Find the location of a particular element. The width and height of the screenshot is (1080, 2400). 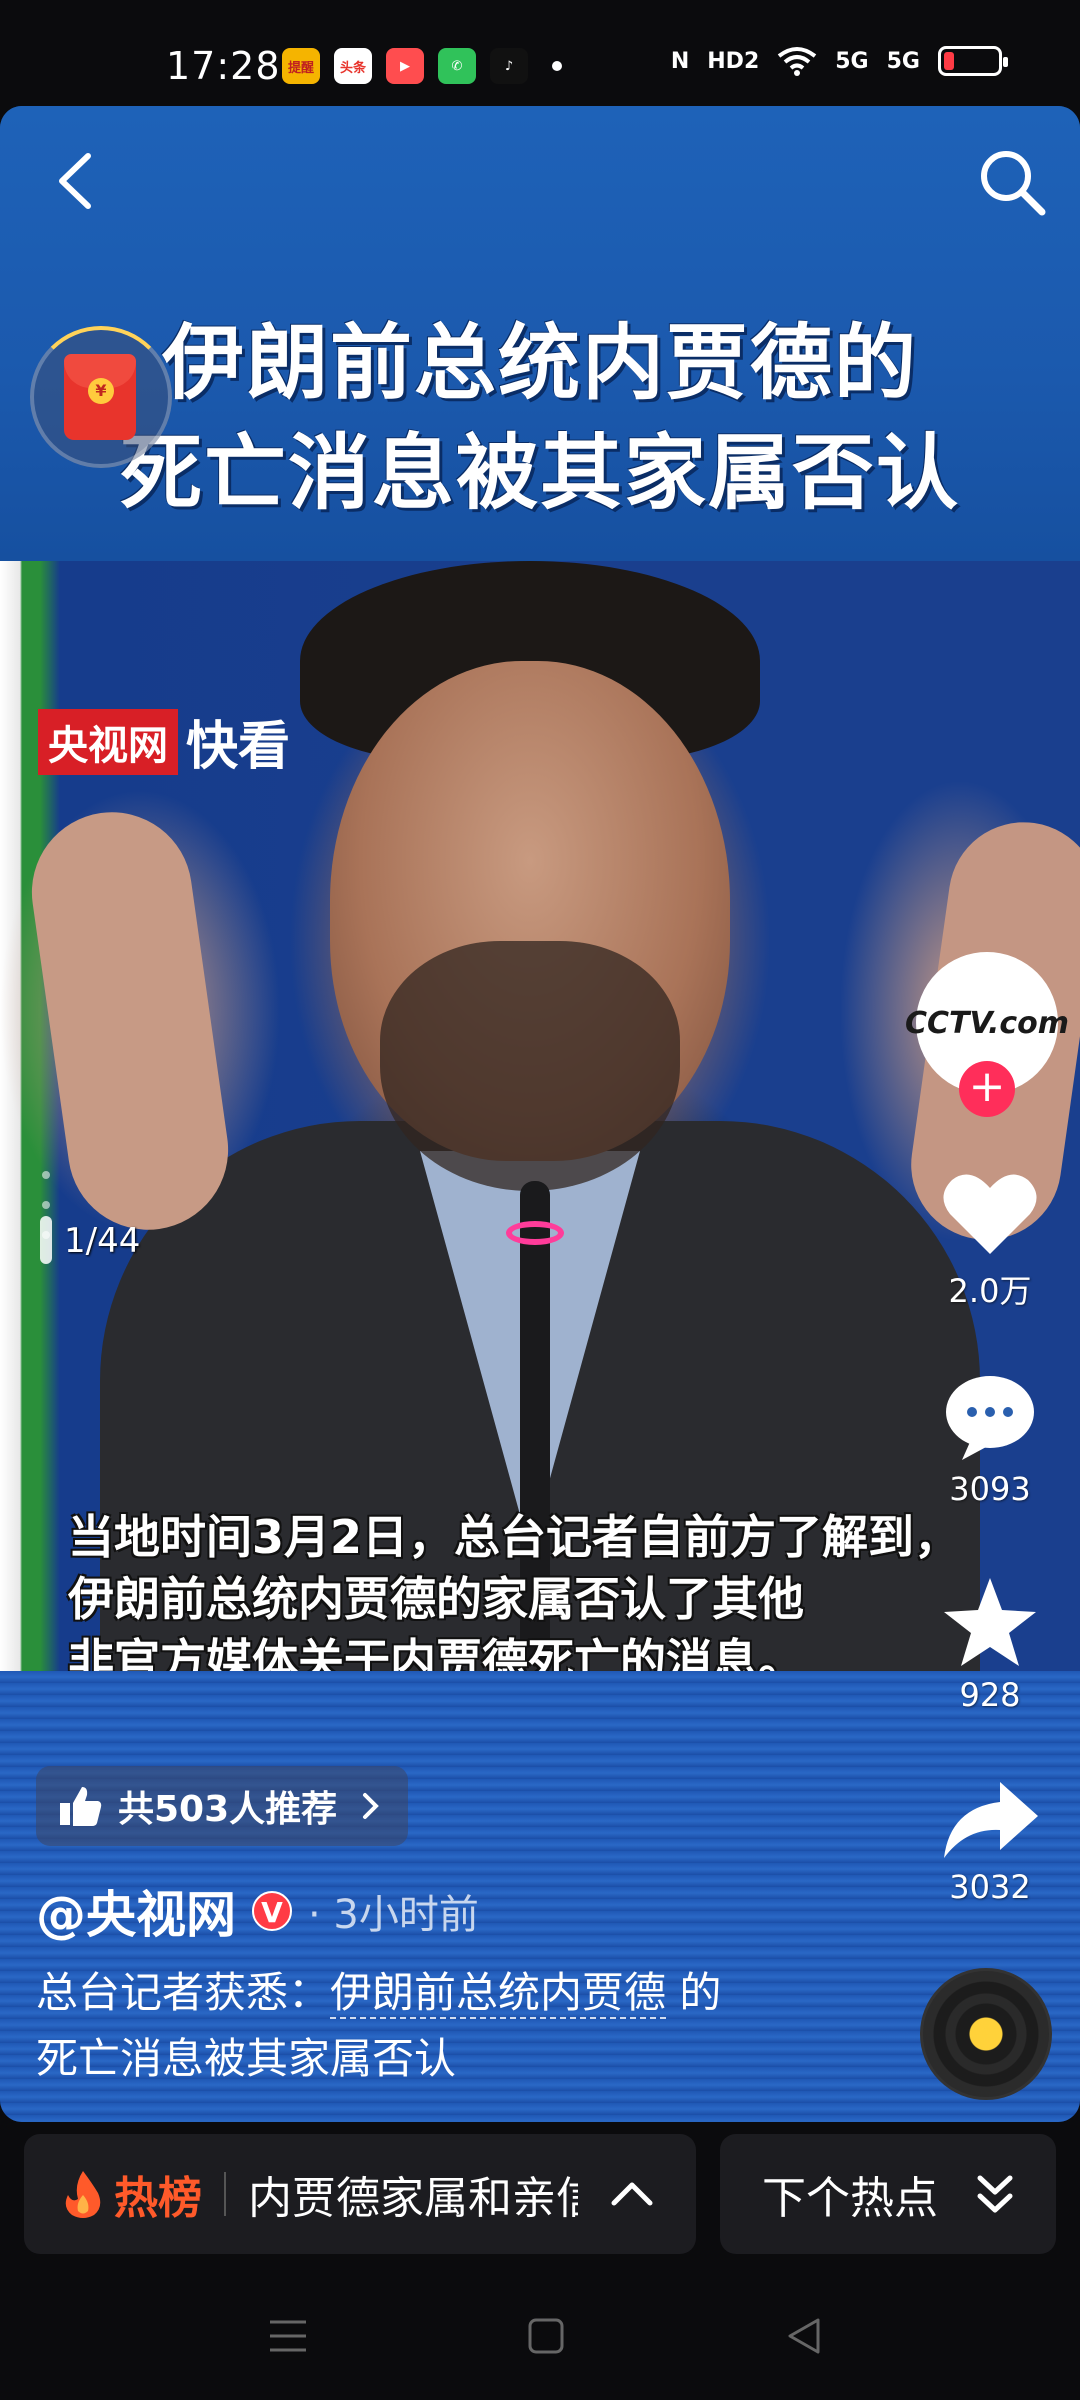

signal-5g-icon-1: 5G is located at coordinates (852, 61).